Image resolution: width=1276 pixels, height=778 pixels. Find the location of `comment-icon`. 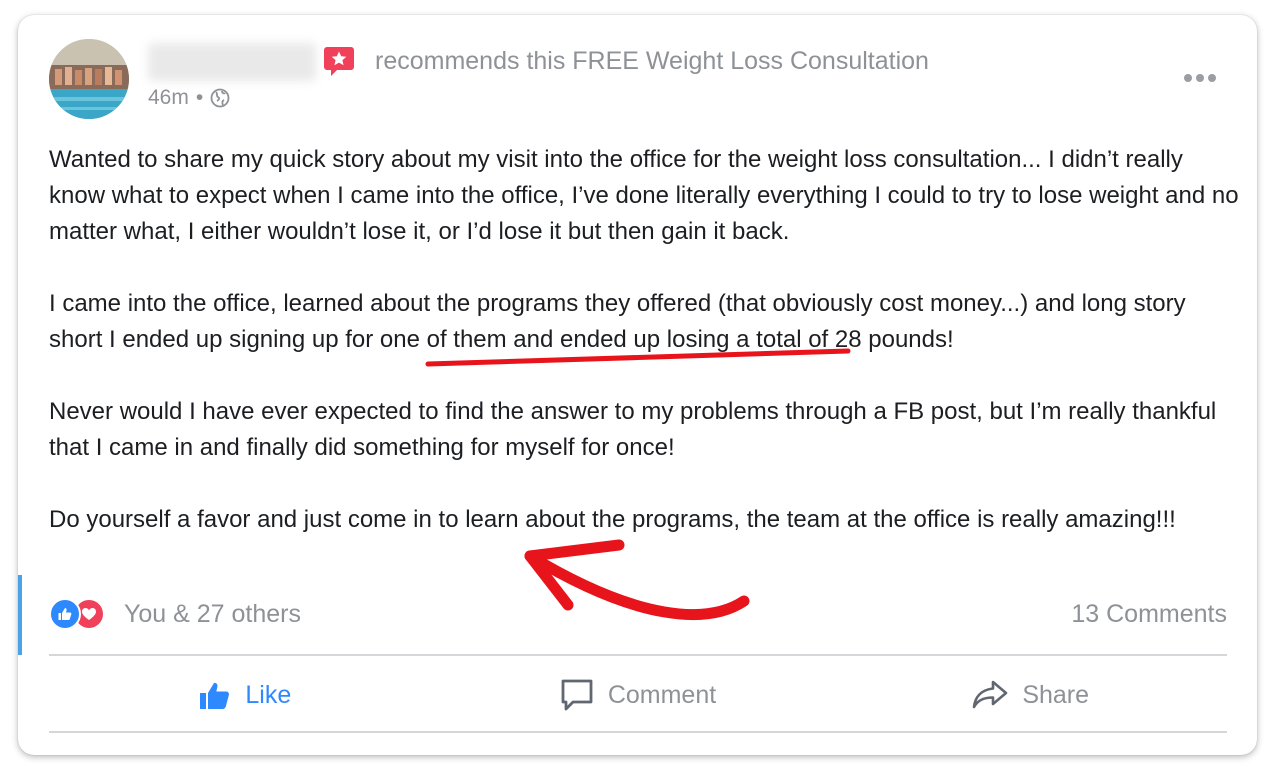

comment-icon is located at coordinates (577, 695).